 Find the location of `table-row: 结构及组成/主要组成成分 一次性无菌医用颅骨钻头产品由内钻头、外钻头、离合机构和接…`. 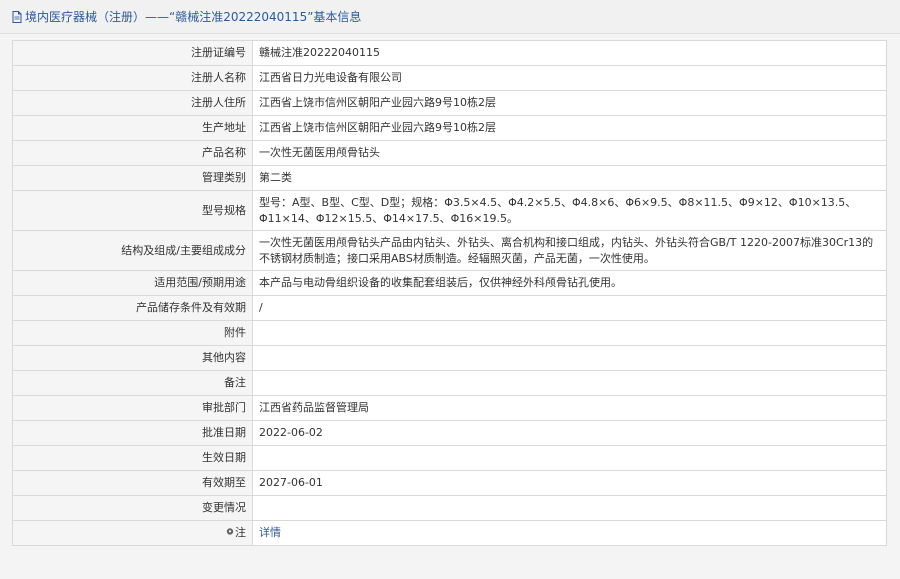

table-row: 结构及组成/主要组成成分 一次性无菌医用颅骨钻头产品由内钻头、外钻头、离合机构和接… is located at coordinates (449, 250).